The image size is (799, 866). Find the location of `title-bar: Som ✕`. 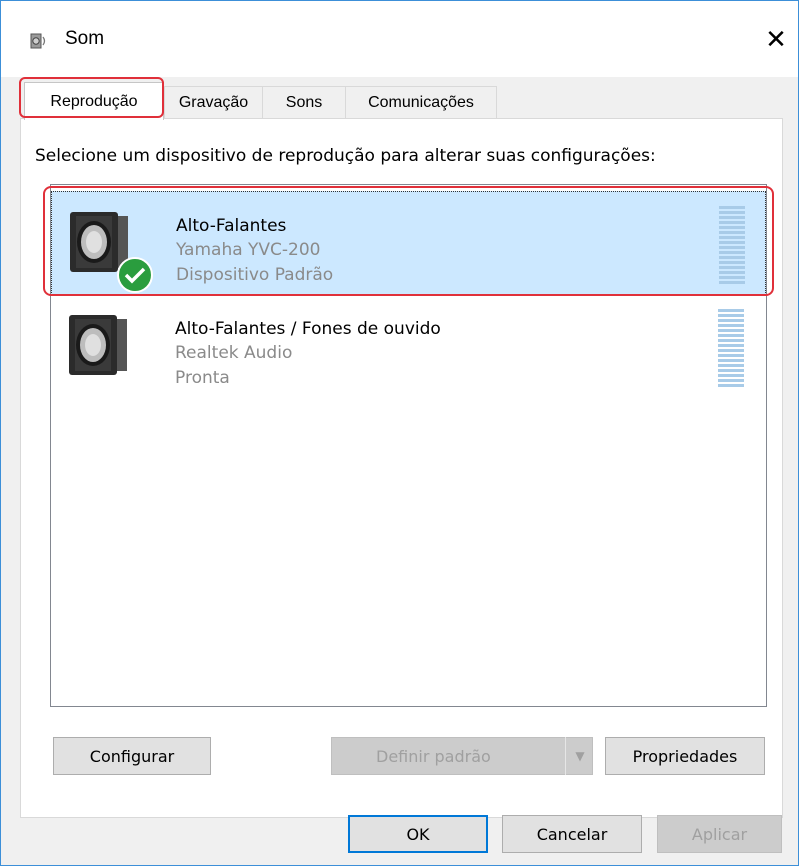

title-bar: Som ✕ is located at coordinates (399, 39).